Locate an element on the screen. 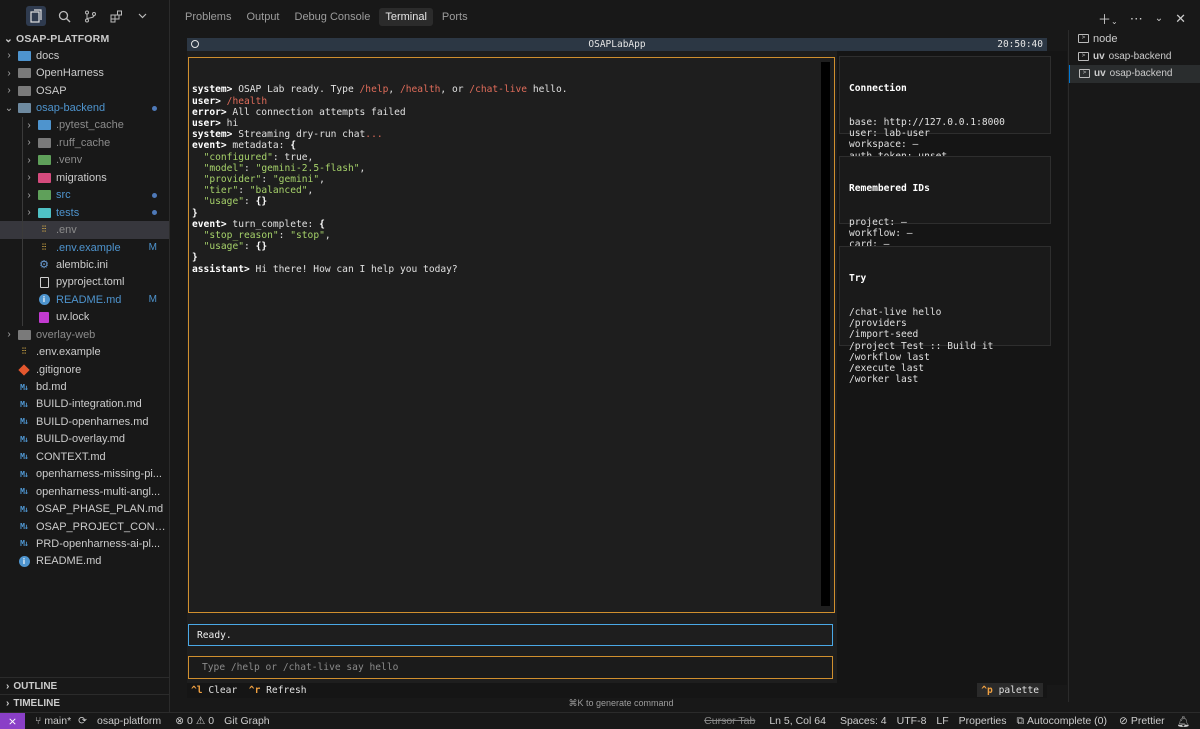 Image resolution: width=1200 pixels, height=729 pixels. item-label: .env.example is located at coordinates (88, 247).